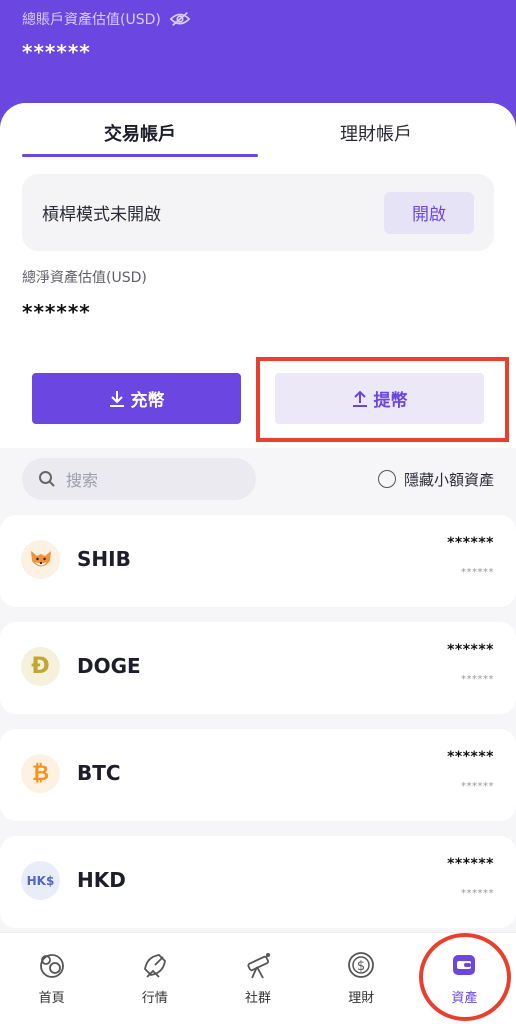  I want to click on search-row: 搜索 隱藏小額資產, so click(258, 479).